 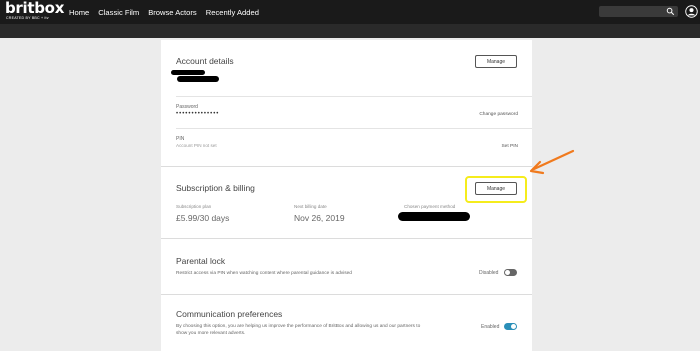 What do you see at coordinates (188, 72) in the screenshot?
I see `redacted-name` at bounding box center [188, 72].